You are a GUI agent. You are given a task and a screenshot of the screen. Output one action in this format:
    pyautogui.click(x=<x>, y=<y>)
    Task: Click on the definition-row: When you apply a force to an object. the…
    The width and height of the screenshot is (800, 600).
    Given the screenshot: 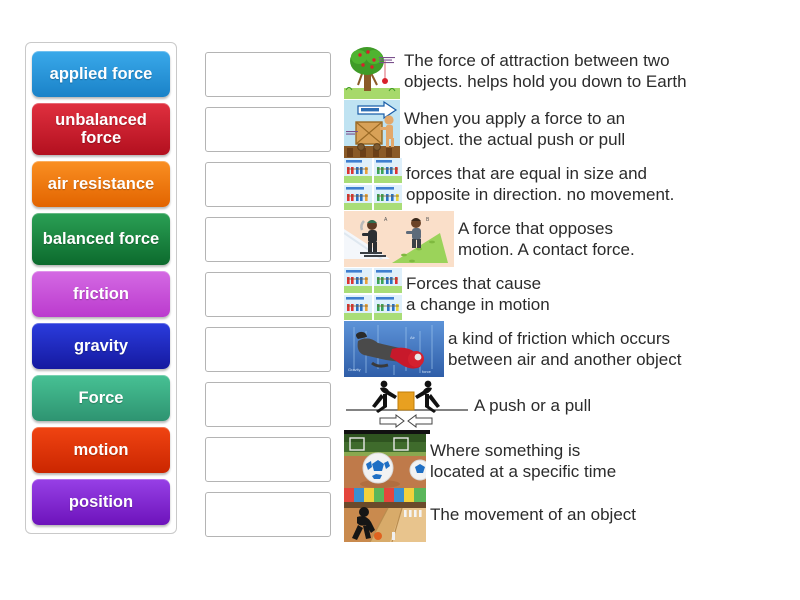 What is the action you would take?
    pyautogui.click(x=564, y=129)
    